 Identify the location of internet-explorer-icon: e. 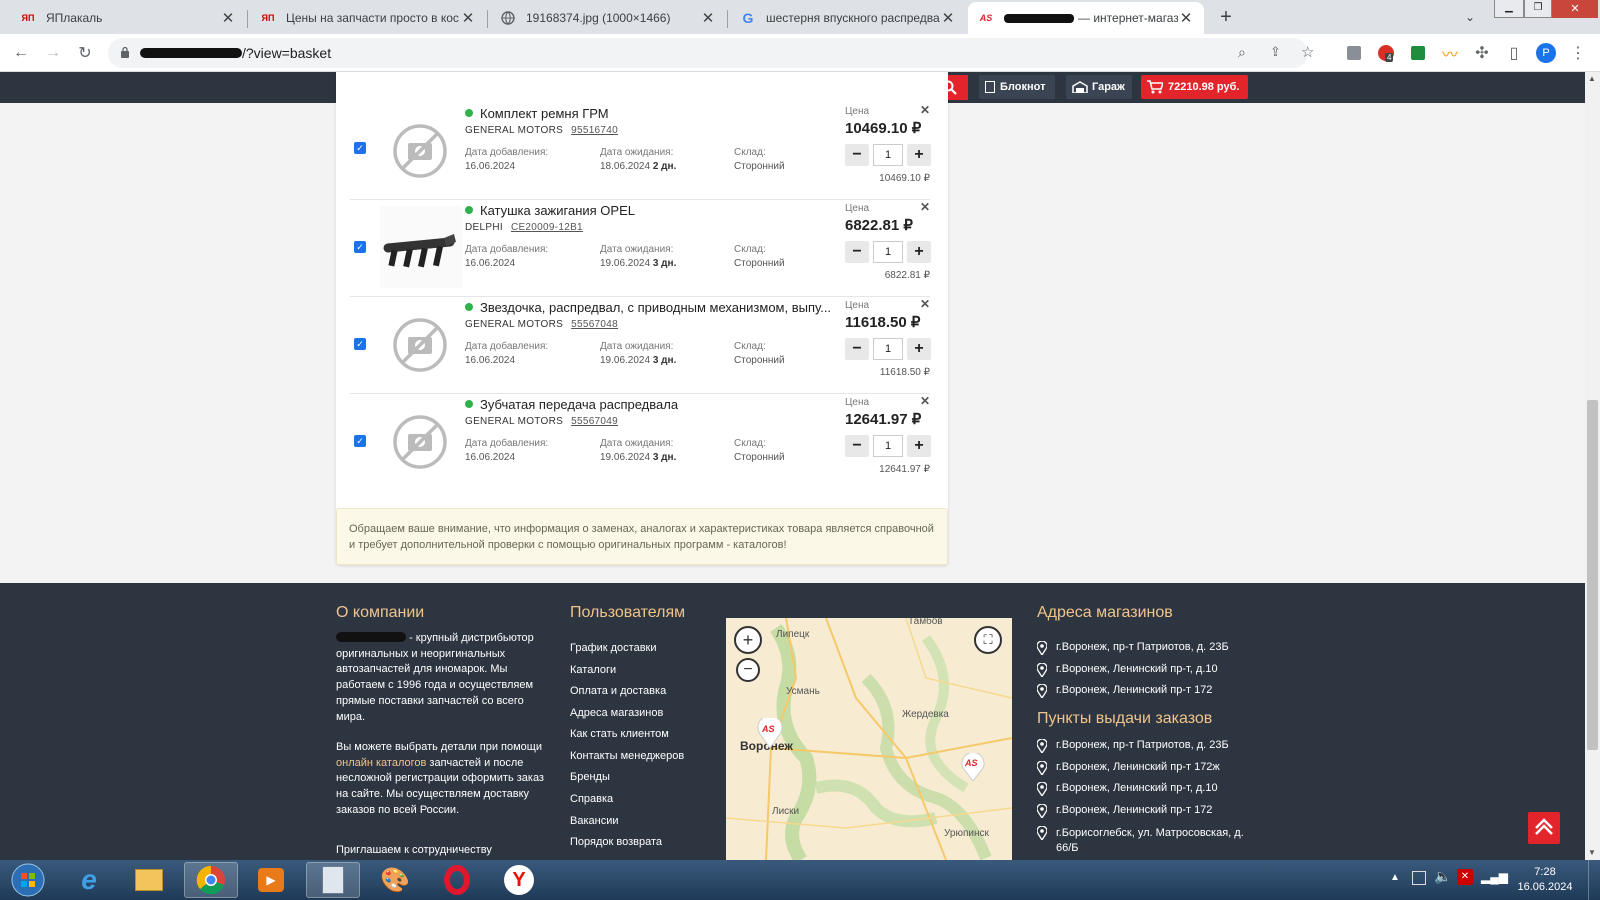
(89, 880).